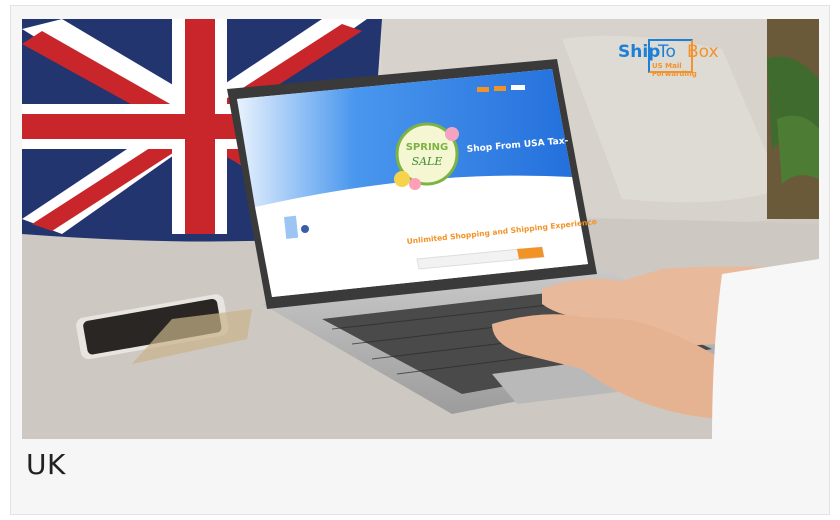  Describe the element at coordinates (639, 52) in the screenshot. I see `logo-word-ship: Ship` at that location.